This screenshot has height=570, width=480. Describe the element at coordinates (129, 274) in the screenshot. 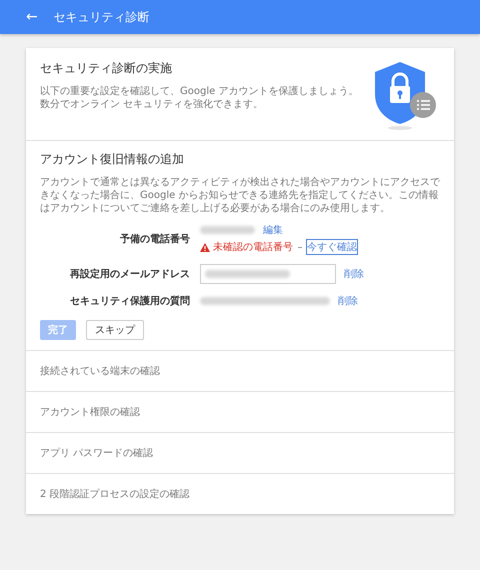

I see `field-label: 再設定用のメールアドレス` at that location.